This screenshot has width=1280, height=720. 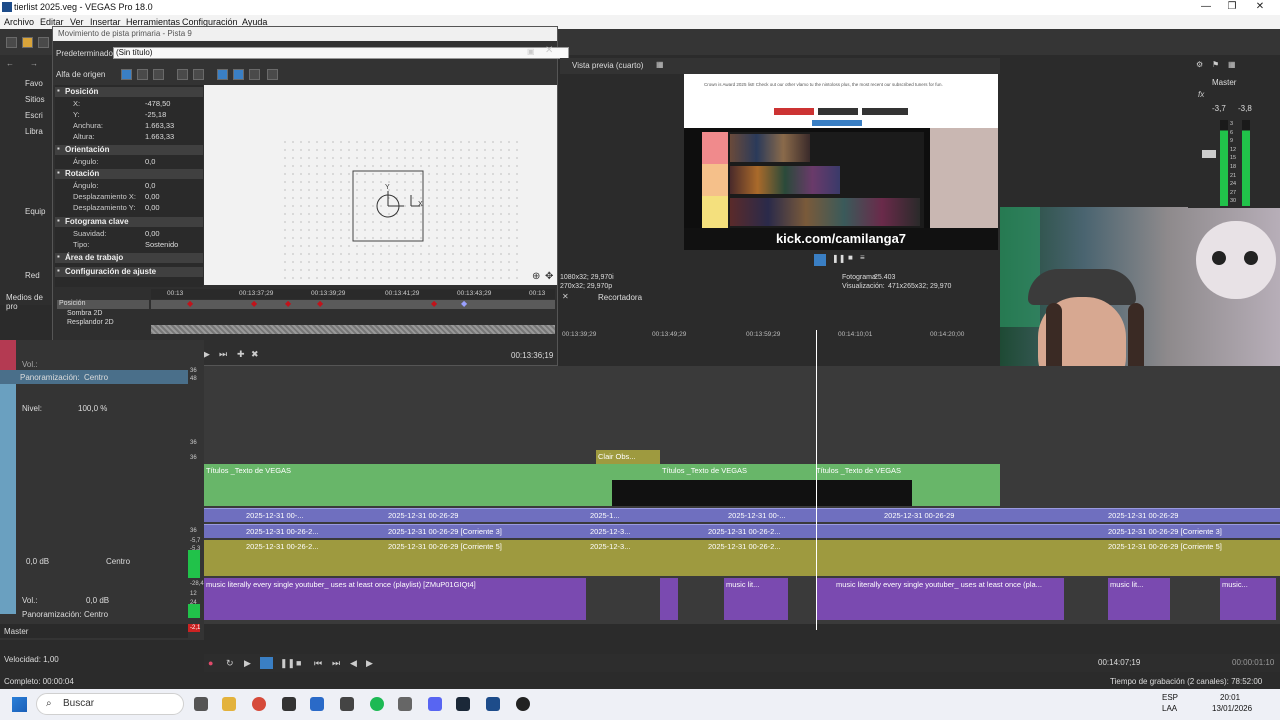 What do you see at coordinates (201, 704) in the screenshot?
I see `copilot-icon` at bounding box center [201, 704].